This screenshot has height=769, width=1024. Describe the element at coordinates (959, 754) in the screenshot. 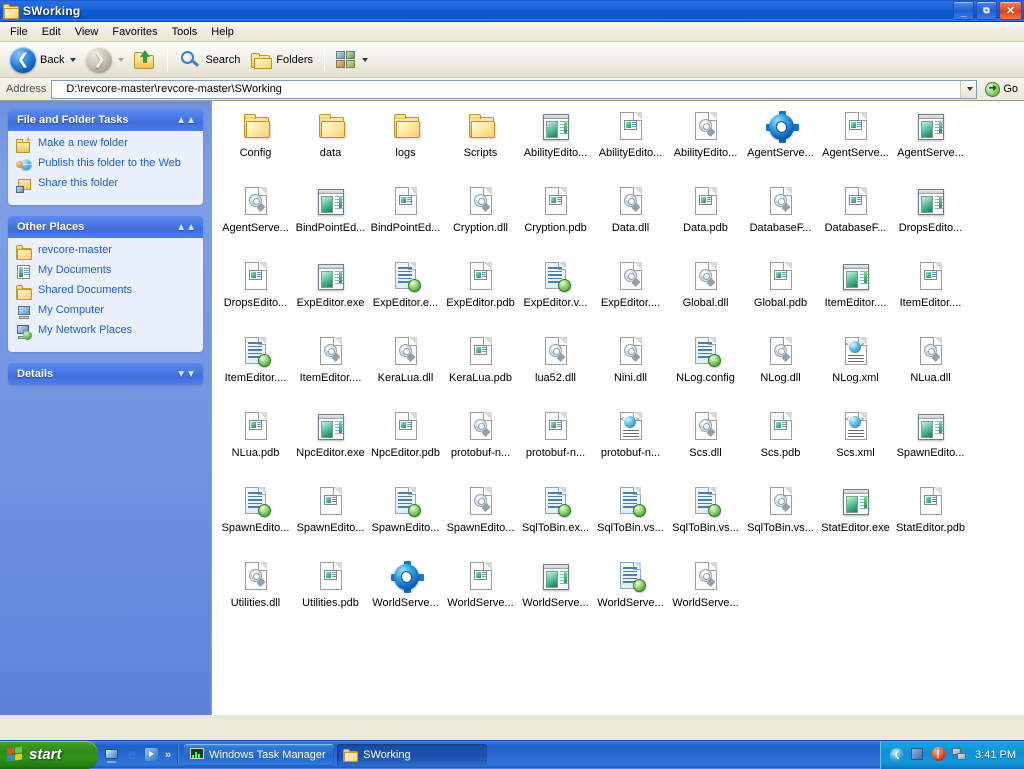

I see `network-icon` at that location.